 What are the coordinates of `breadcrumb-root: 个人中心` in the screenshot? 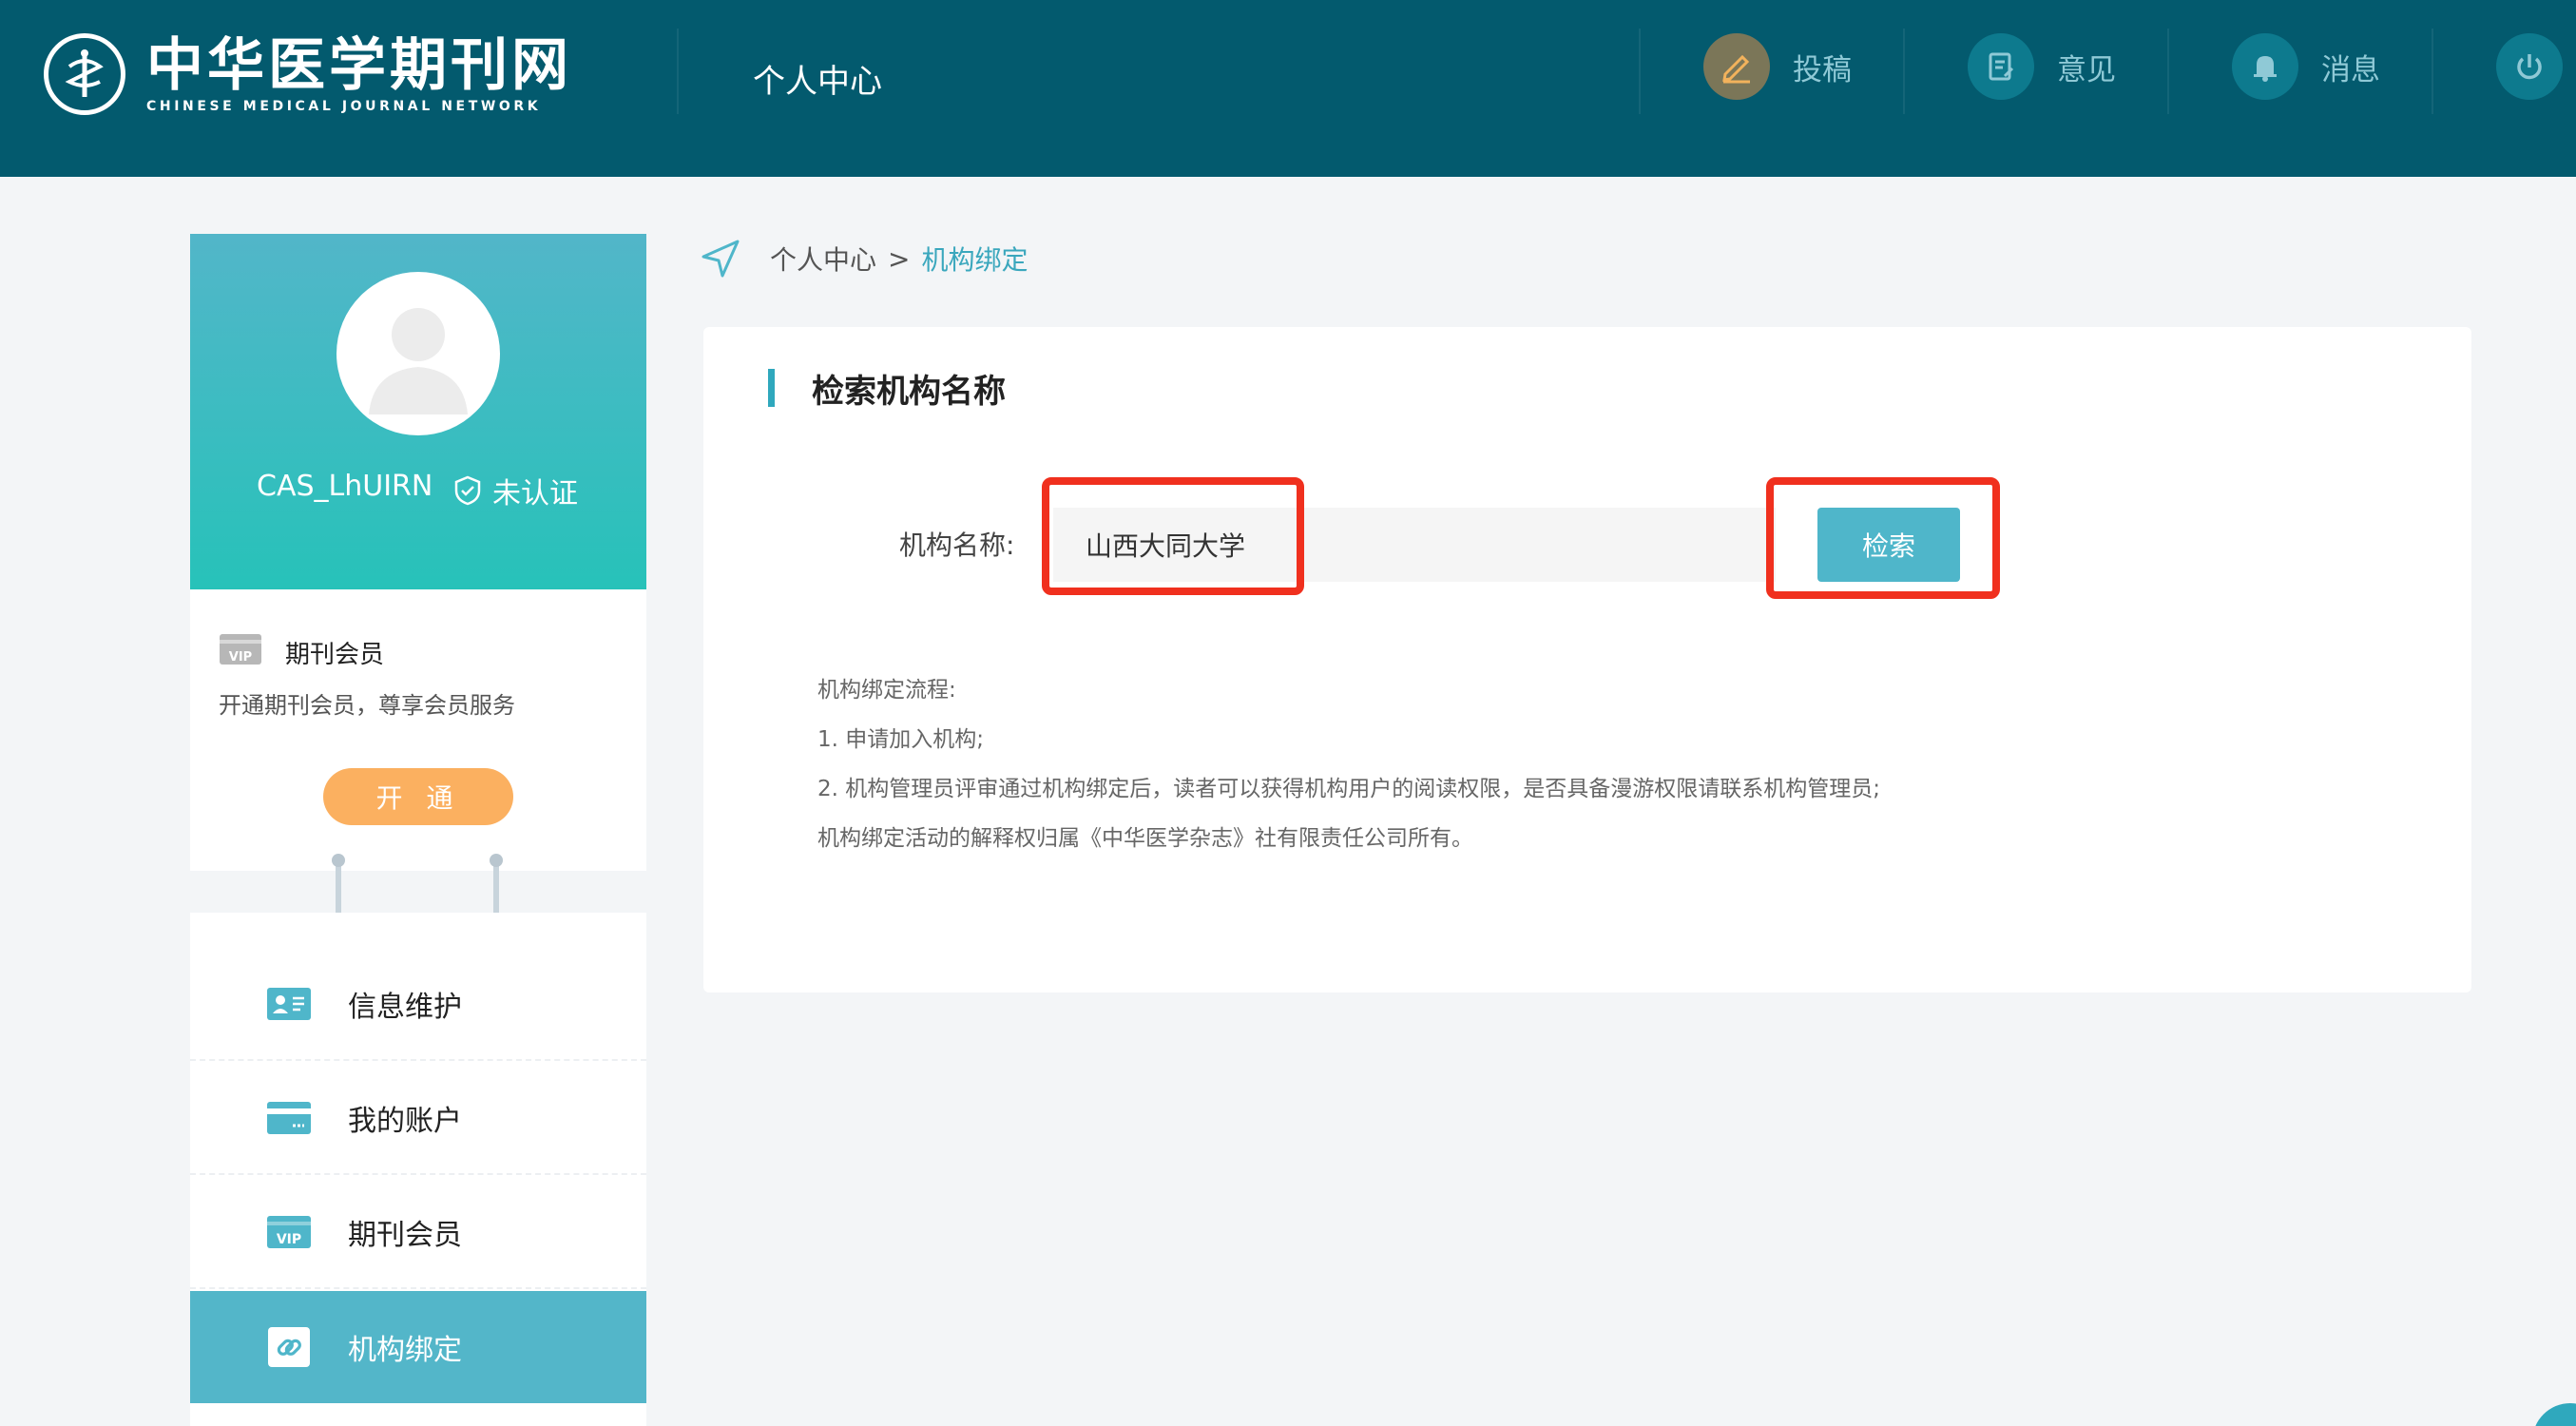 It's located at (823, 259).